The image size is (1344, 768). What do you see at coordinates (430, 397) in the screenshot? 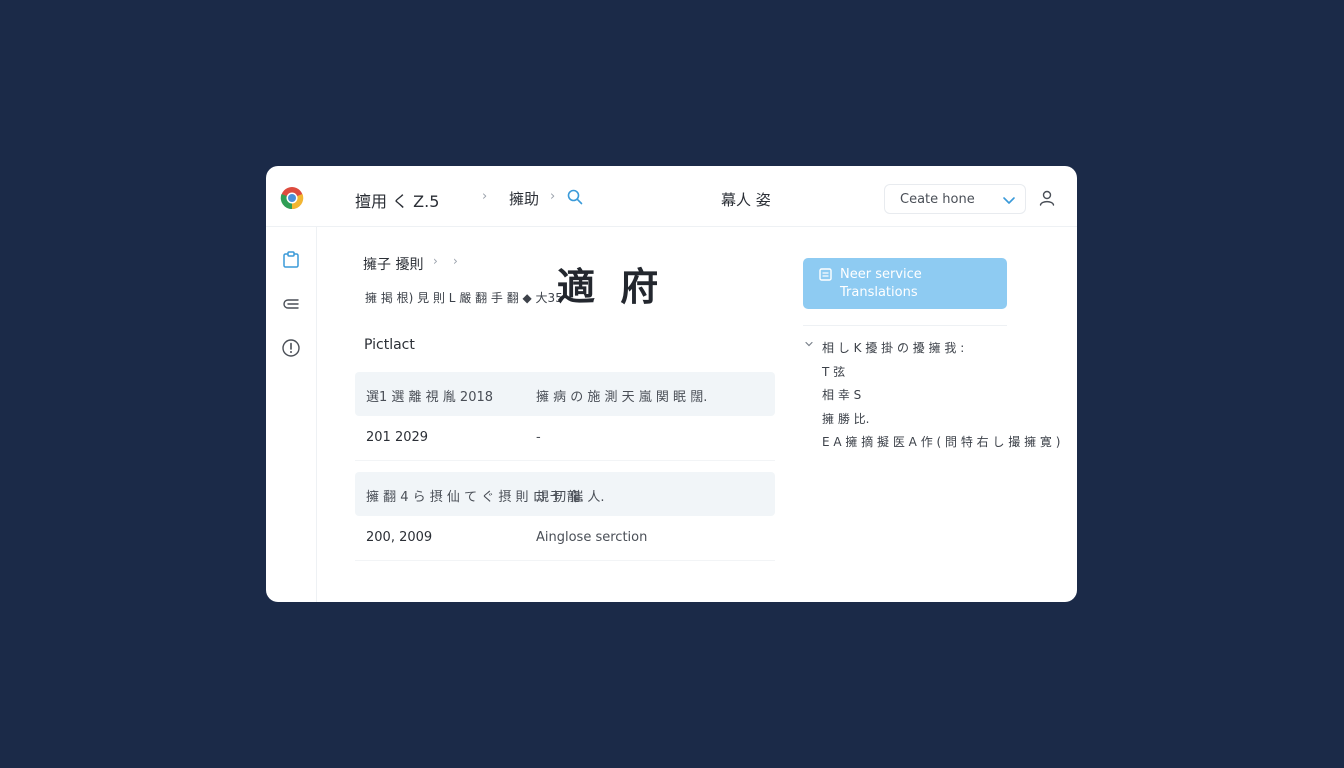
I see `table-cell: 選1 選 離 視 胤 2018` at bounding box center [430, 397].